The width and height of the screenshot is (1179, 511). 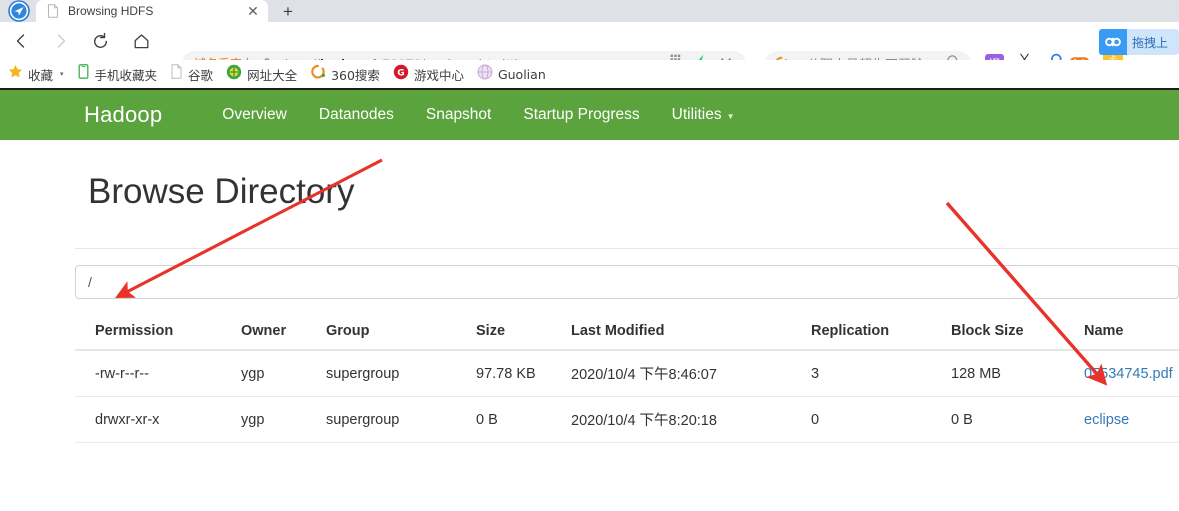 I want to click on cell-name: 05534745.pdf, so click(x=1131, y=373).